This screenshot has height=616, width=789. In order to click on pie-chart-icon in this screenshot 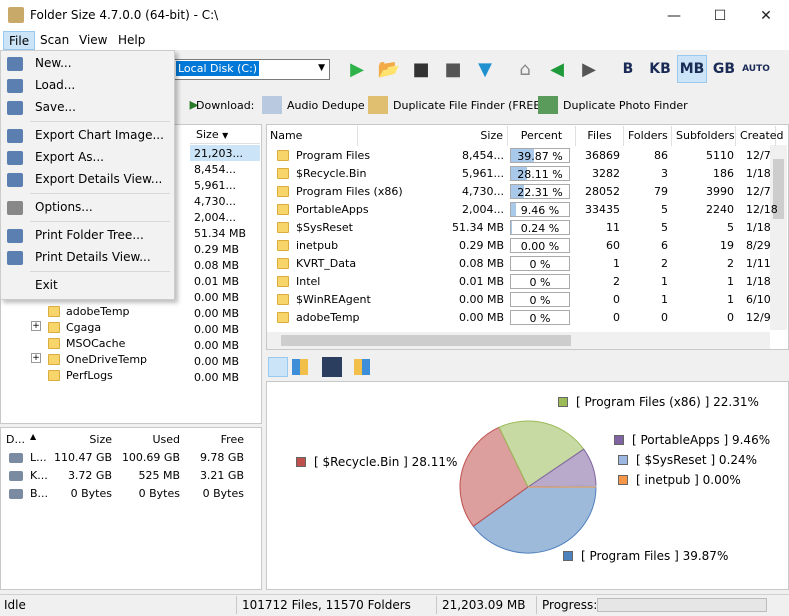, I will do `click(278, 367)`.